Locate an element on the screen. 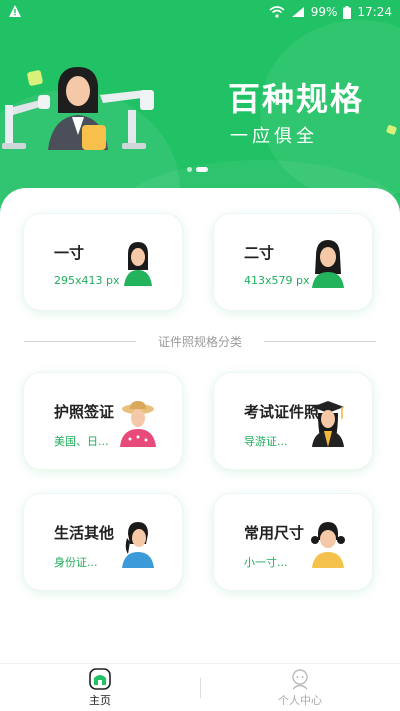  card-title: 一寸 is located at coordinates (69, 253).